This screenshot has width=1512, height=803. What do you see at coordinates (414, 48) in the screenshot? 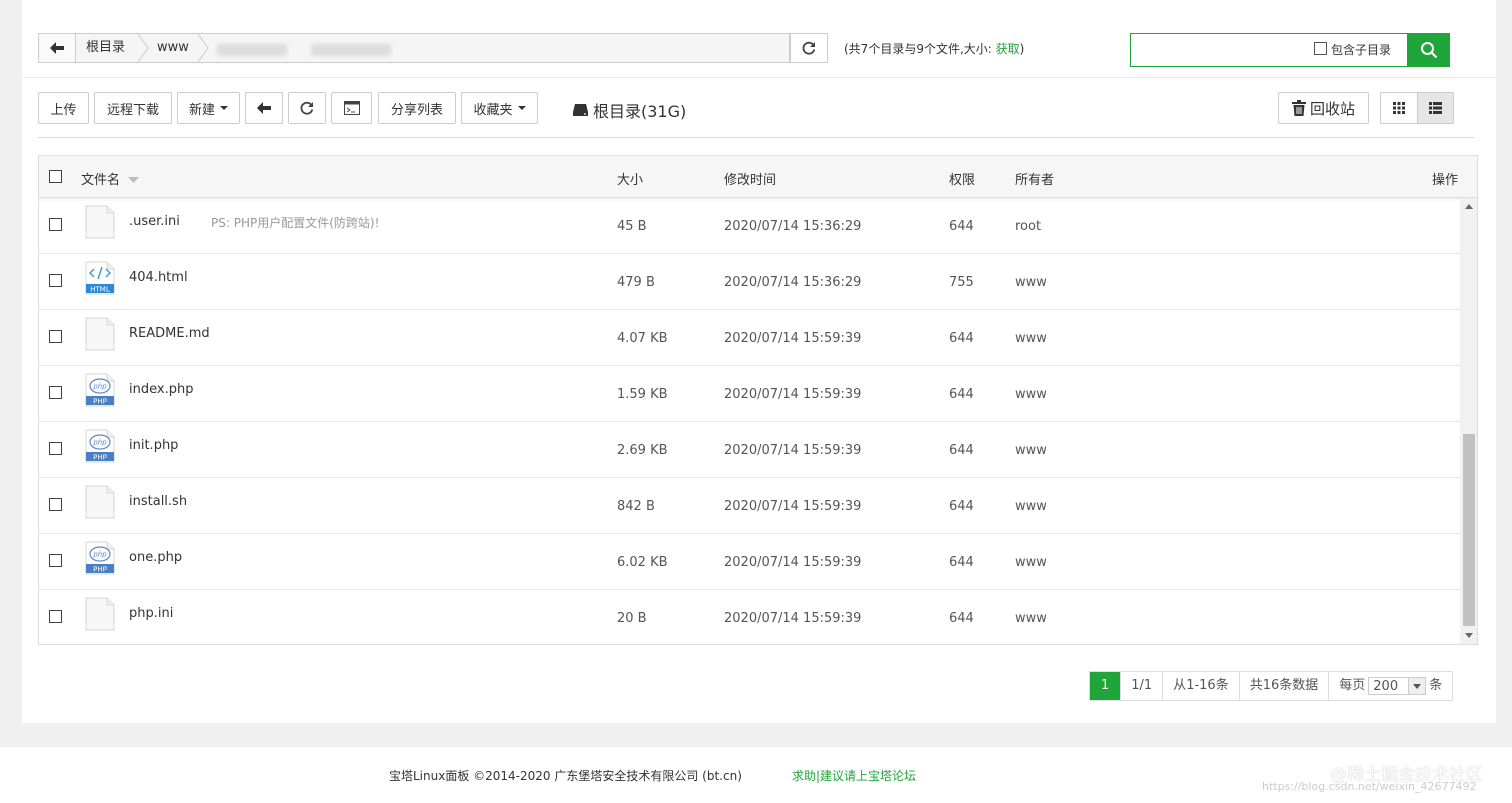
I see `path-bar: 根目录 www` at bounding box center [414, 48].